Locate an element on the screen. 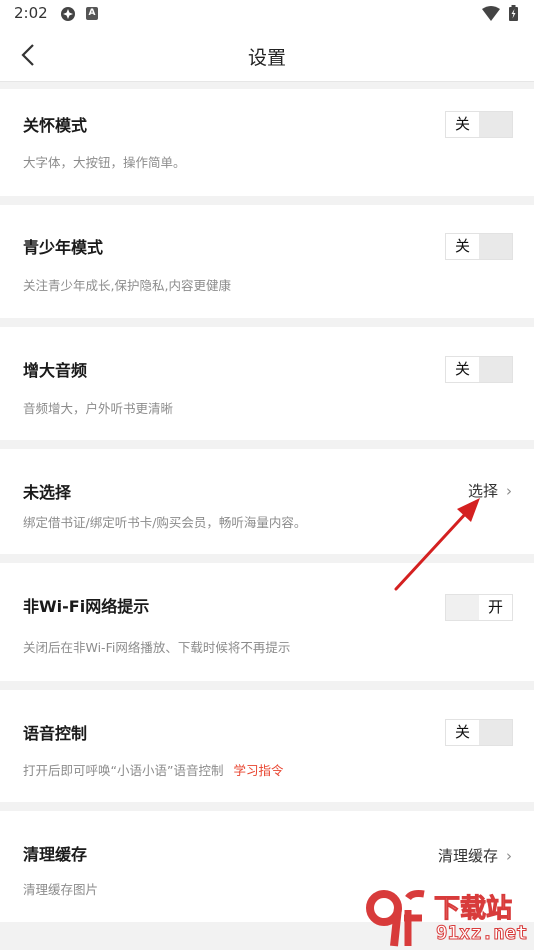 The image size is (534, 950). setting-description: 绑定借书证/绑定听书卡/购买会员，畅听海量内容。 is located at coordinates (165, 522).